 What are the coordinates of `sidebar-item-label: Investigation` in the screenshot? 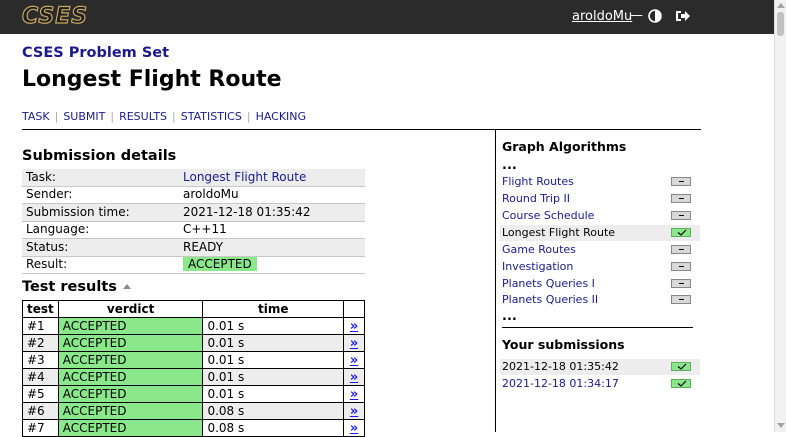 It's located at (537, 267).